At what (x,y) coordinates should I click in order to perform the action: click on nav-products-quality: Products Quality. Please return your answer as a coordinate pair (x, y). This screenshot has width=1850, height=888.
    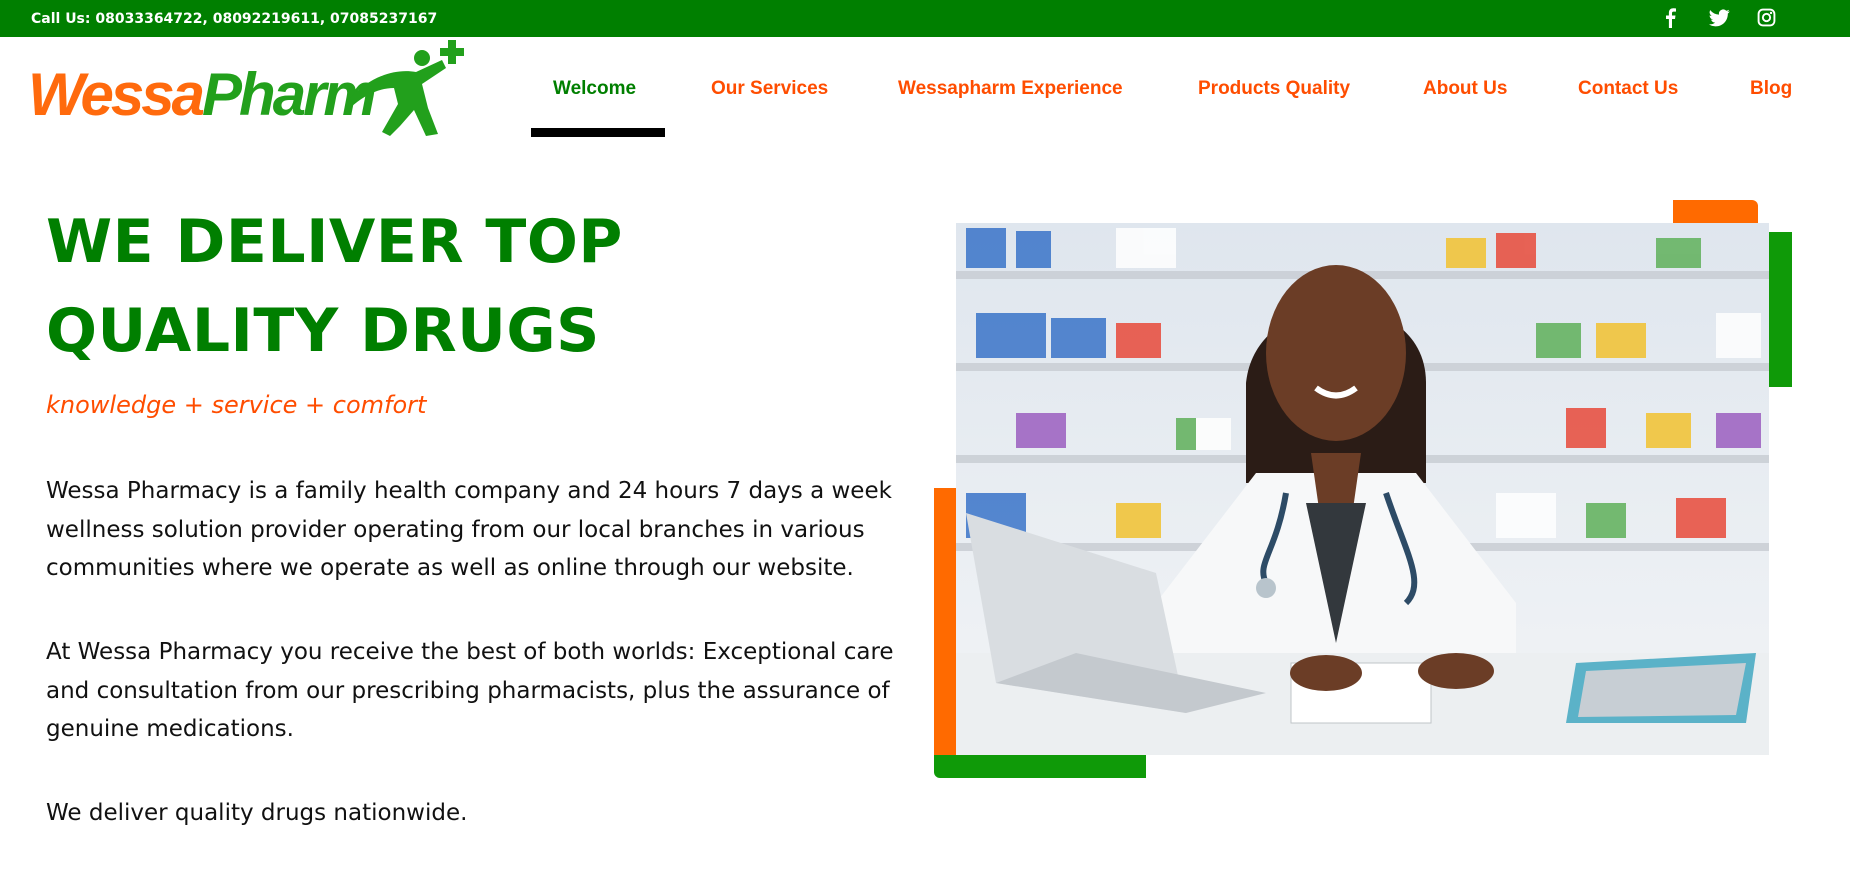
    Looking at the image, I should click on (1274, 89).